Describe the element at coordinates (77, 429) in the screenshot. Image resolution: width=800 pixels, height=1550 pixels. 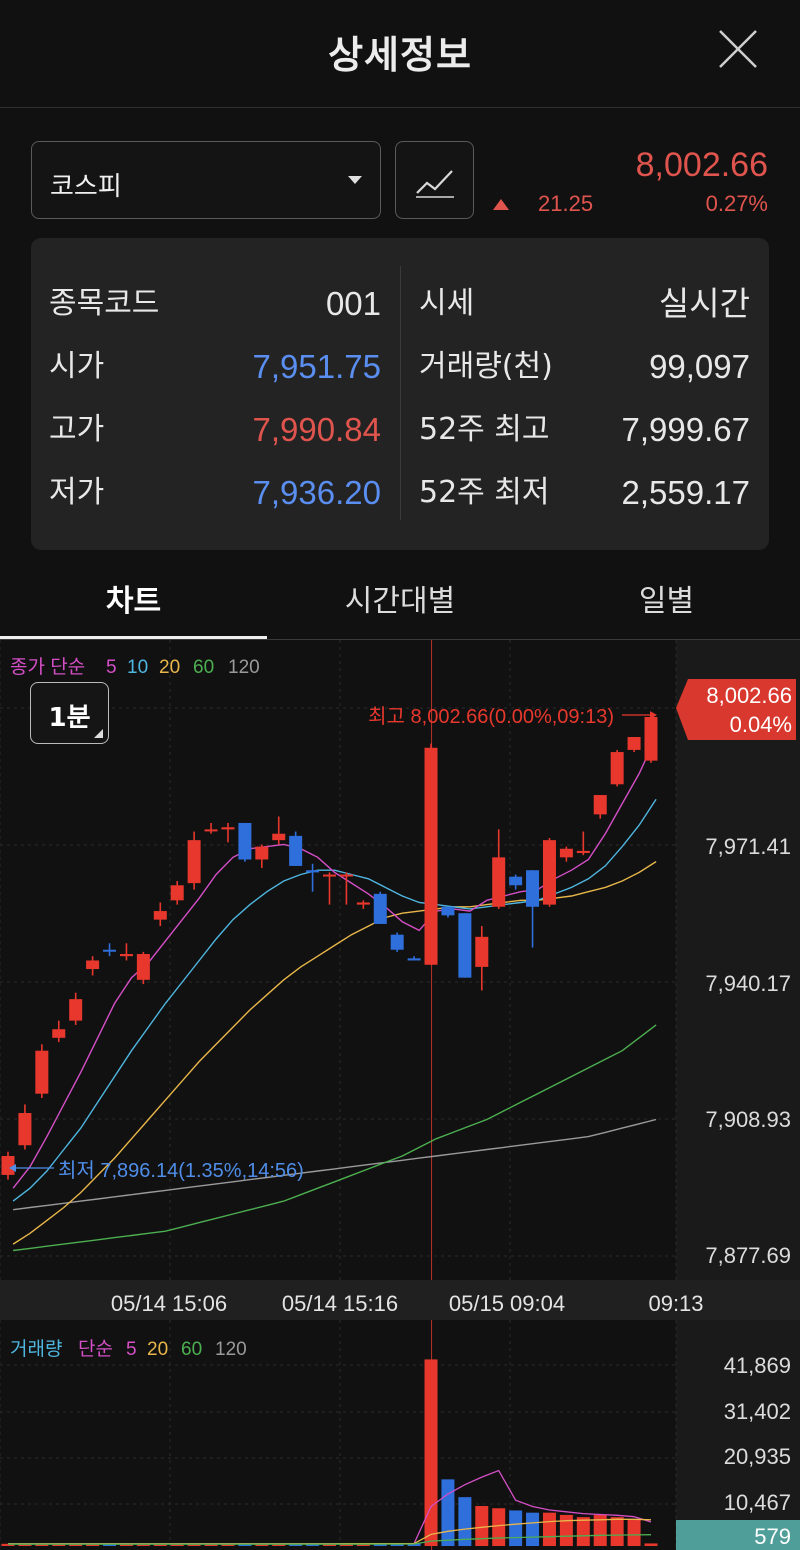
I see `info-label: 고가` at that location.